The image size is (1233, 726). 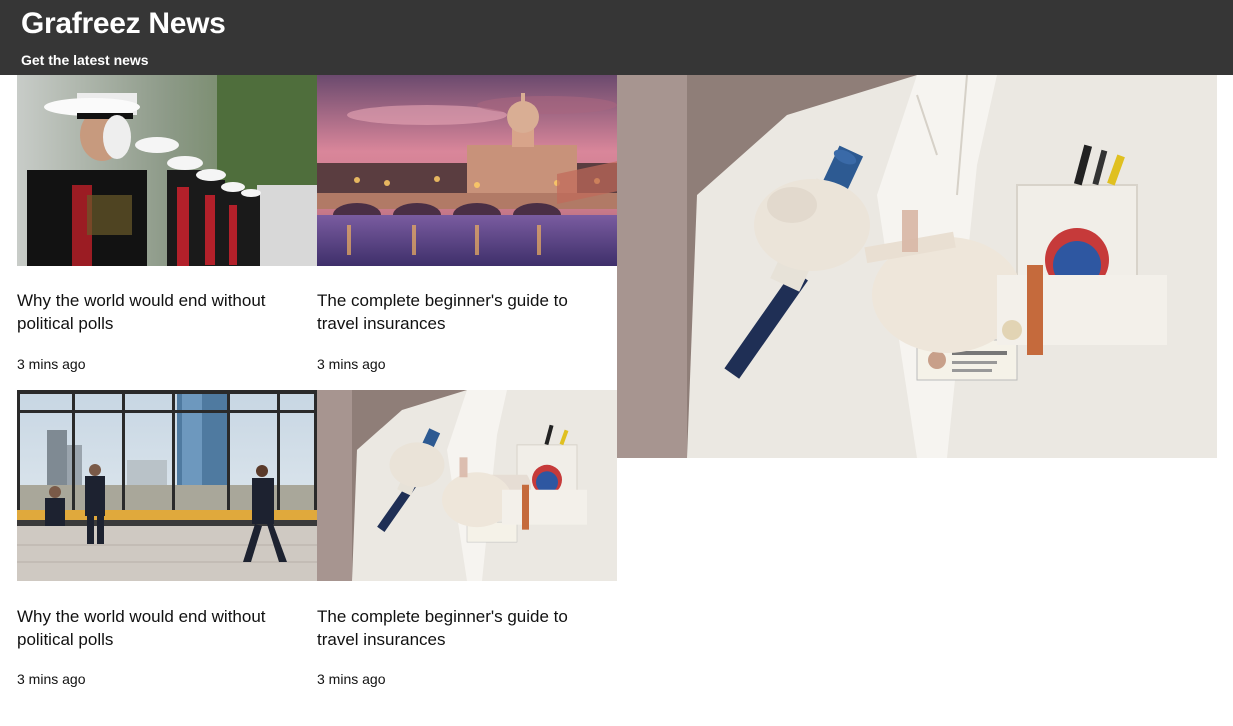 I want to click on article-image-office, so click(x=167, y=485).